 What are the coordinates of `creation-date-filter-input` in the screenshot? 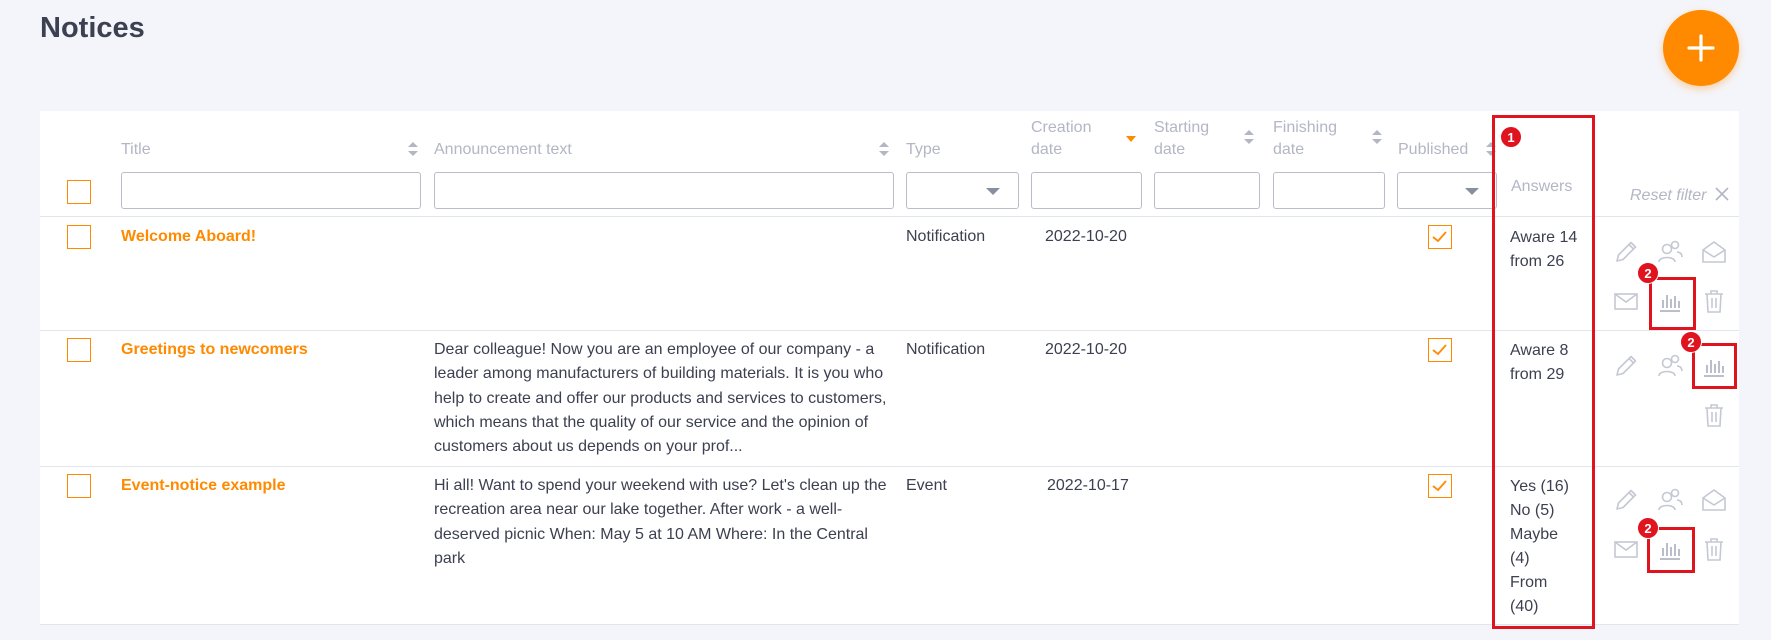 It's located at (1086, 190).